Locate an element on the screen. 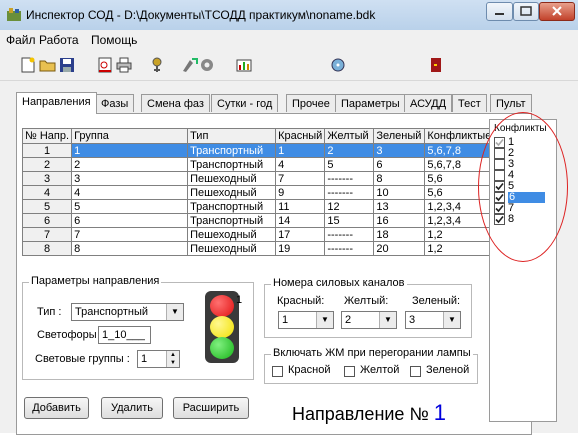 This screenshot has width=578, height=435. row-number-cell: 7 is located at coordinates (47, 234).